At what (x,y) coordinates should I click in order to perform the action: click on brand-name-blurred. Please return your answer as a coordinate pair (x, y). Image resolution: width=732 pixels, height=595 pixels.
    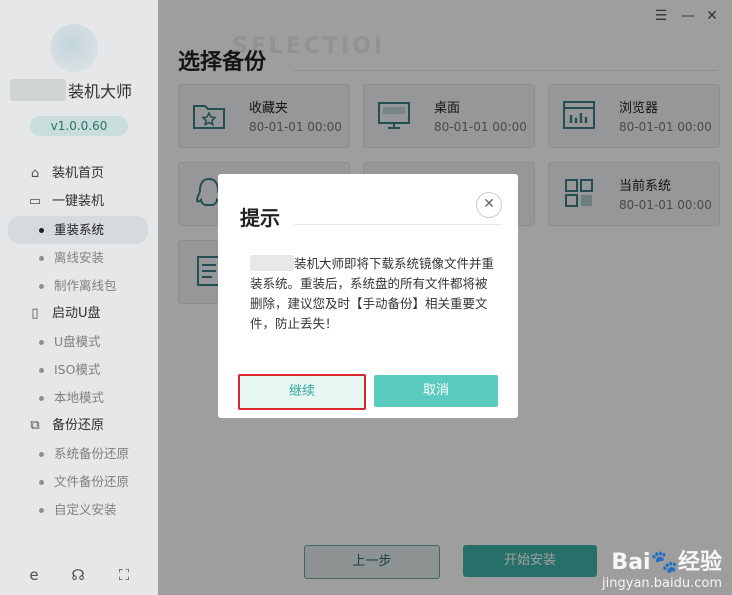
    Looking at the image, I should click on (272, 263).